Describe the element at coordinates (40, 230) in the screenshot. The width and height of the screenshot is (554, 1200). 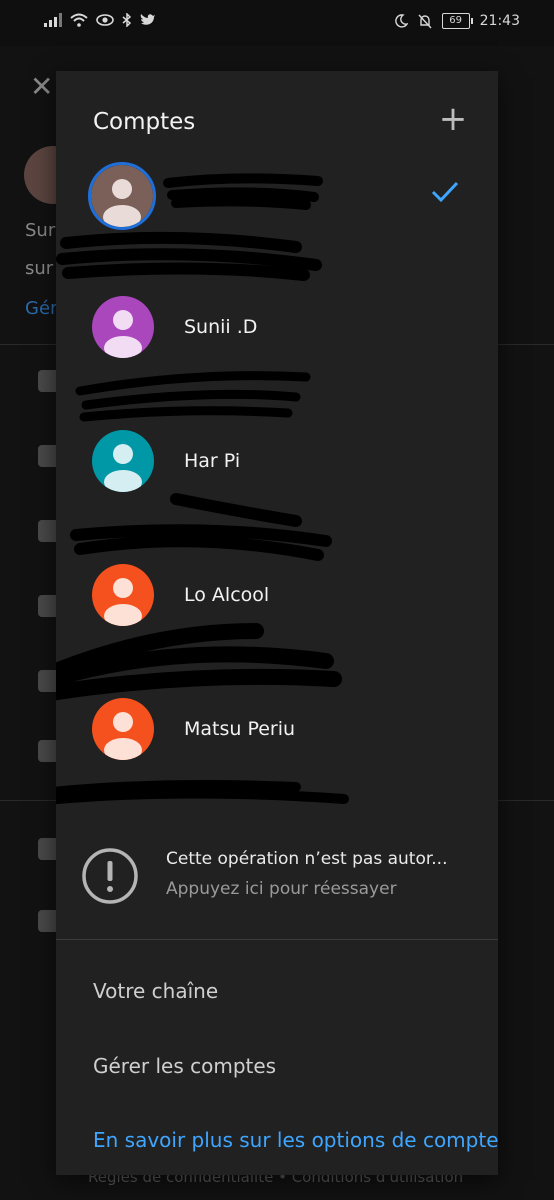
I see `background-text-1: Sur` at that location.